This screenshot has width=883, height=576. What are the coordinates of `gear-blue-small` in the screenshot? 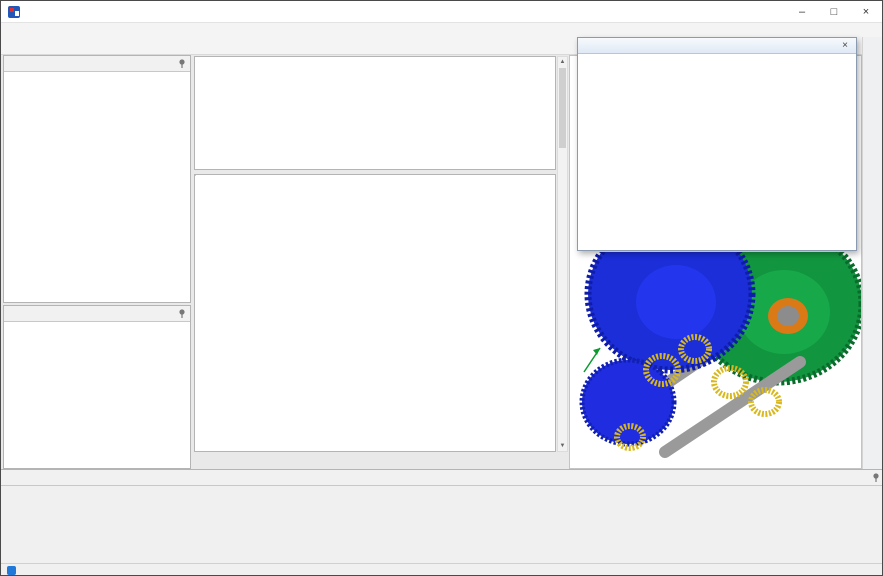 It's located at (628, 402).